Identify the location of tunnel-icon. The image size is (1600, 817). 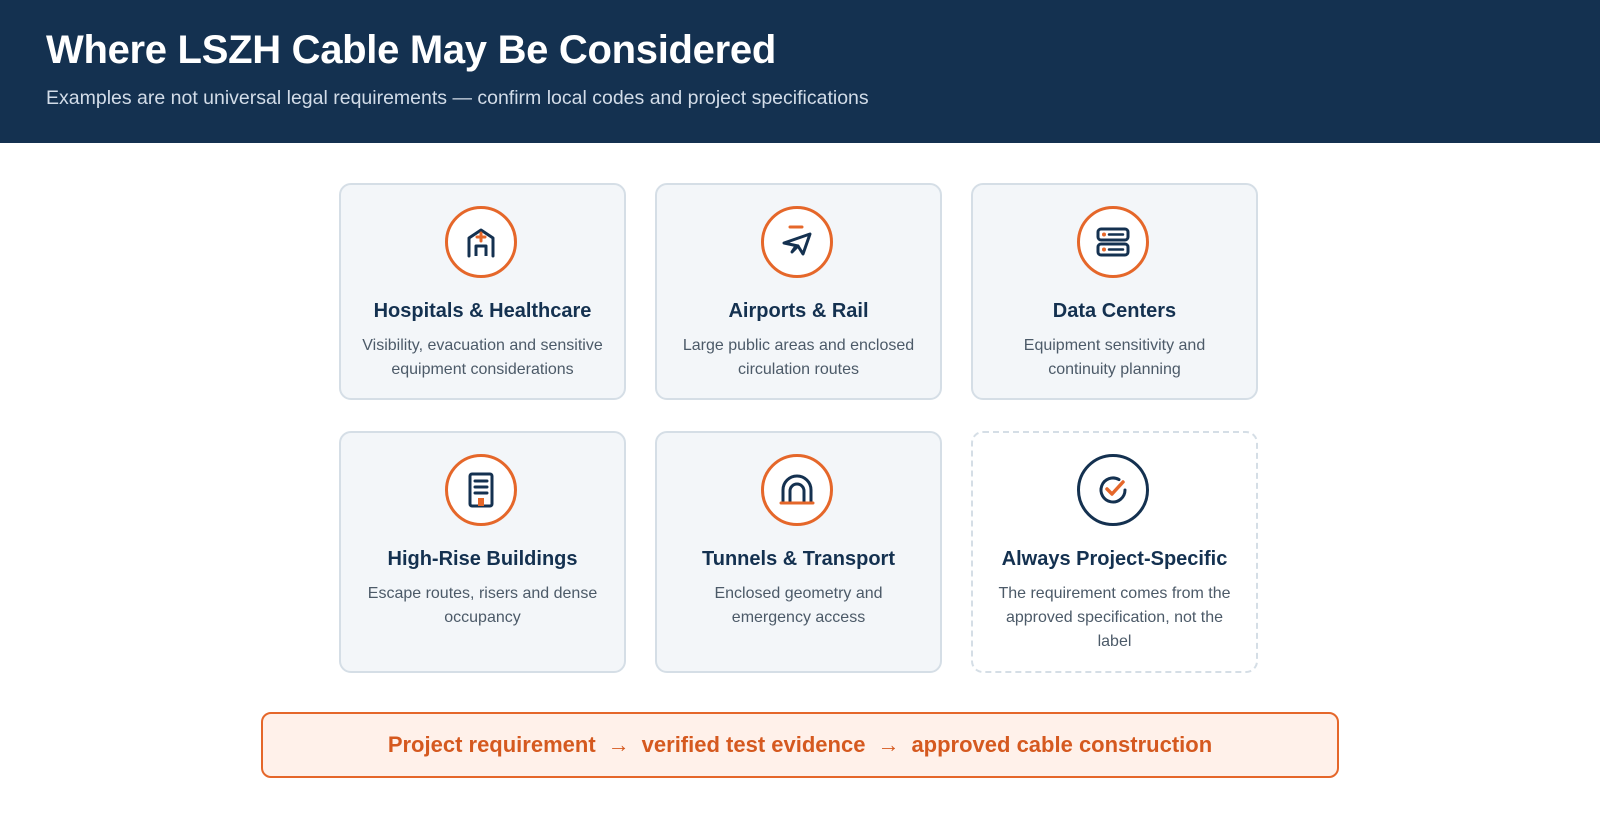
(797, 490).